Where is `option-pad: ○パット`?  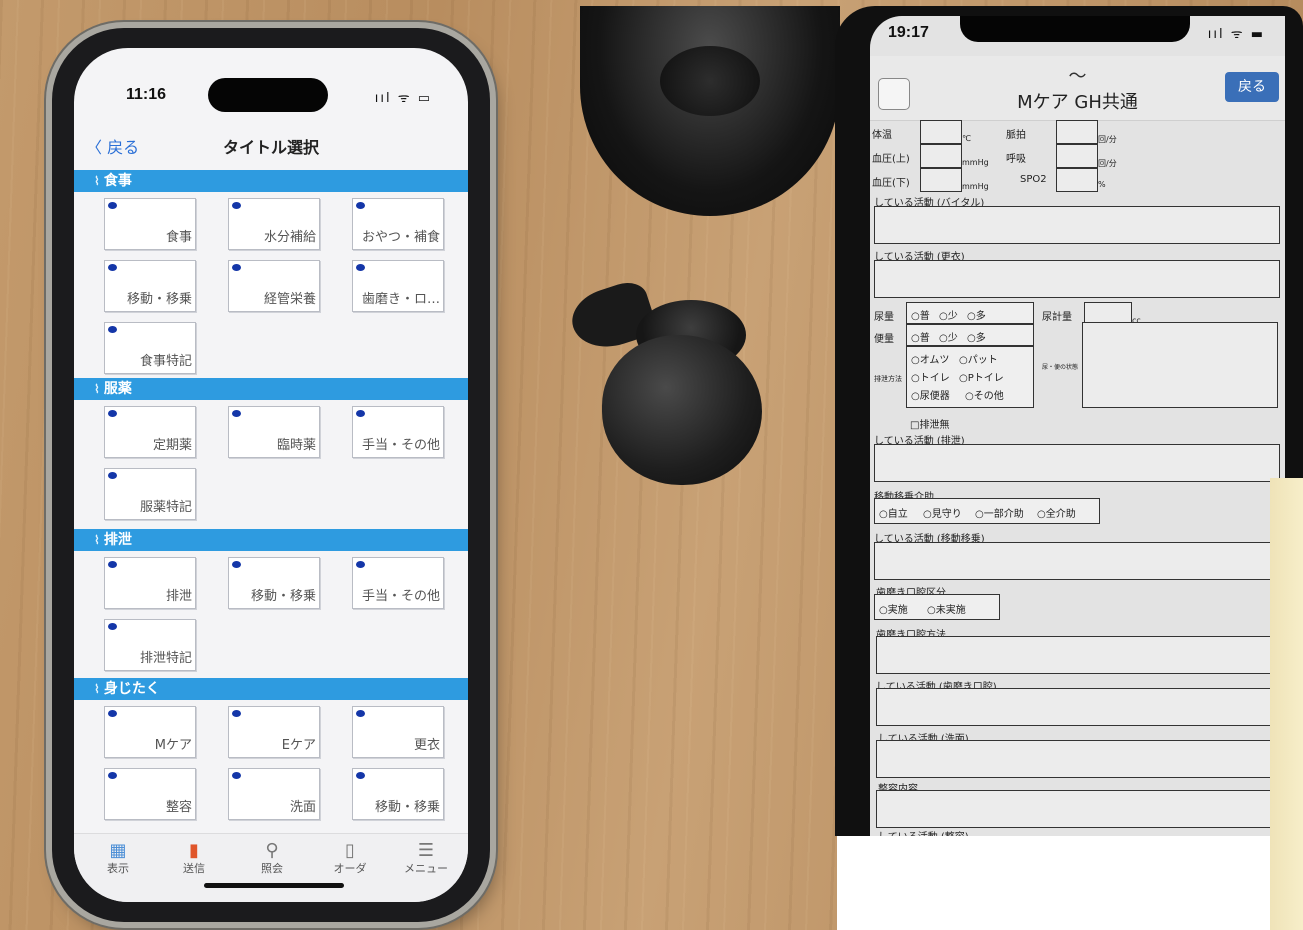
option-pad: ○パット is located at coordinates (978, 358).